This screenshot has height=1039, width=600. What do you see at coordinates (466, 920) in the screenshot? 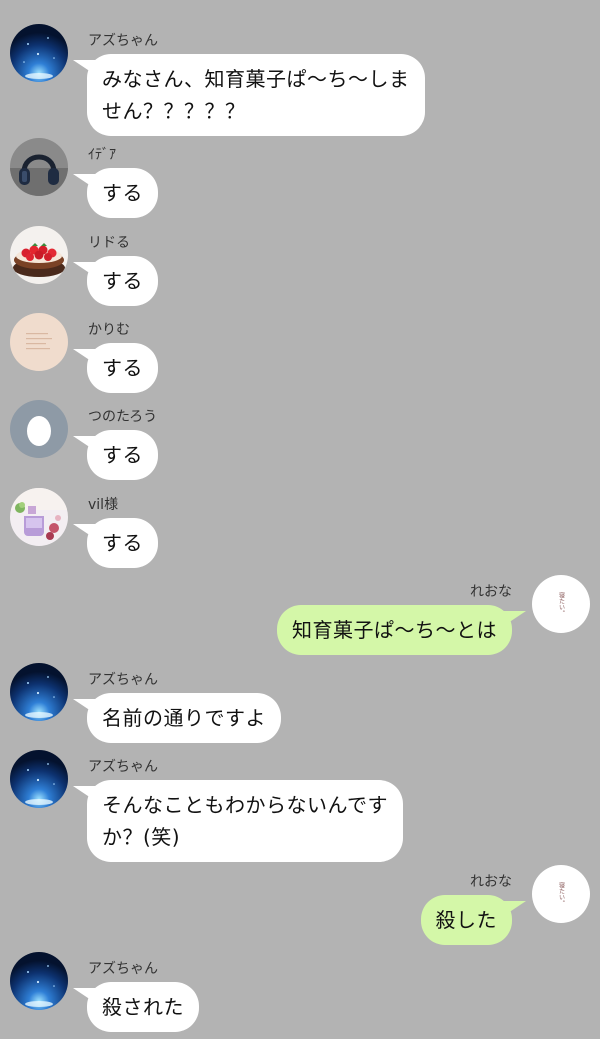
I see `message-bubble: 殺した` at bounding box center [466, 920].